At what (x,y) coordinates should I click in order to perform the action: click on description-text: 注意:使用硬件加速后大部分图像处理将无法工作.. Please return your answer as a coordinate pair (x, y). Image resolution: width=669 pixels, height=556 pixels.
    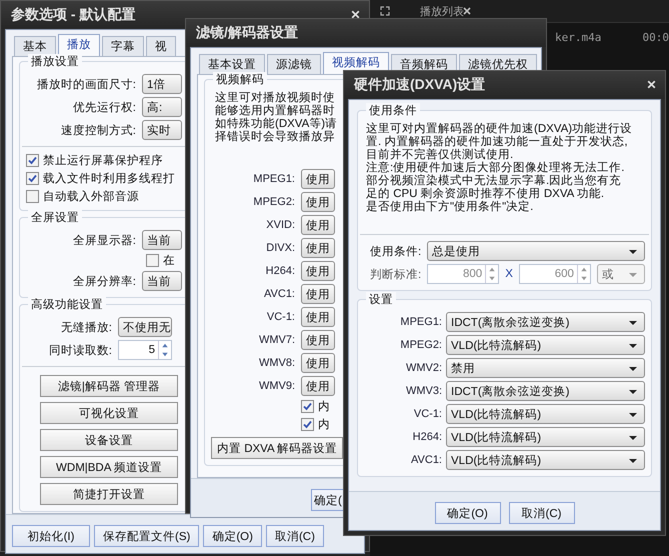
    Looking at the image, I should click on (495, 168).